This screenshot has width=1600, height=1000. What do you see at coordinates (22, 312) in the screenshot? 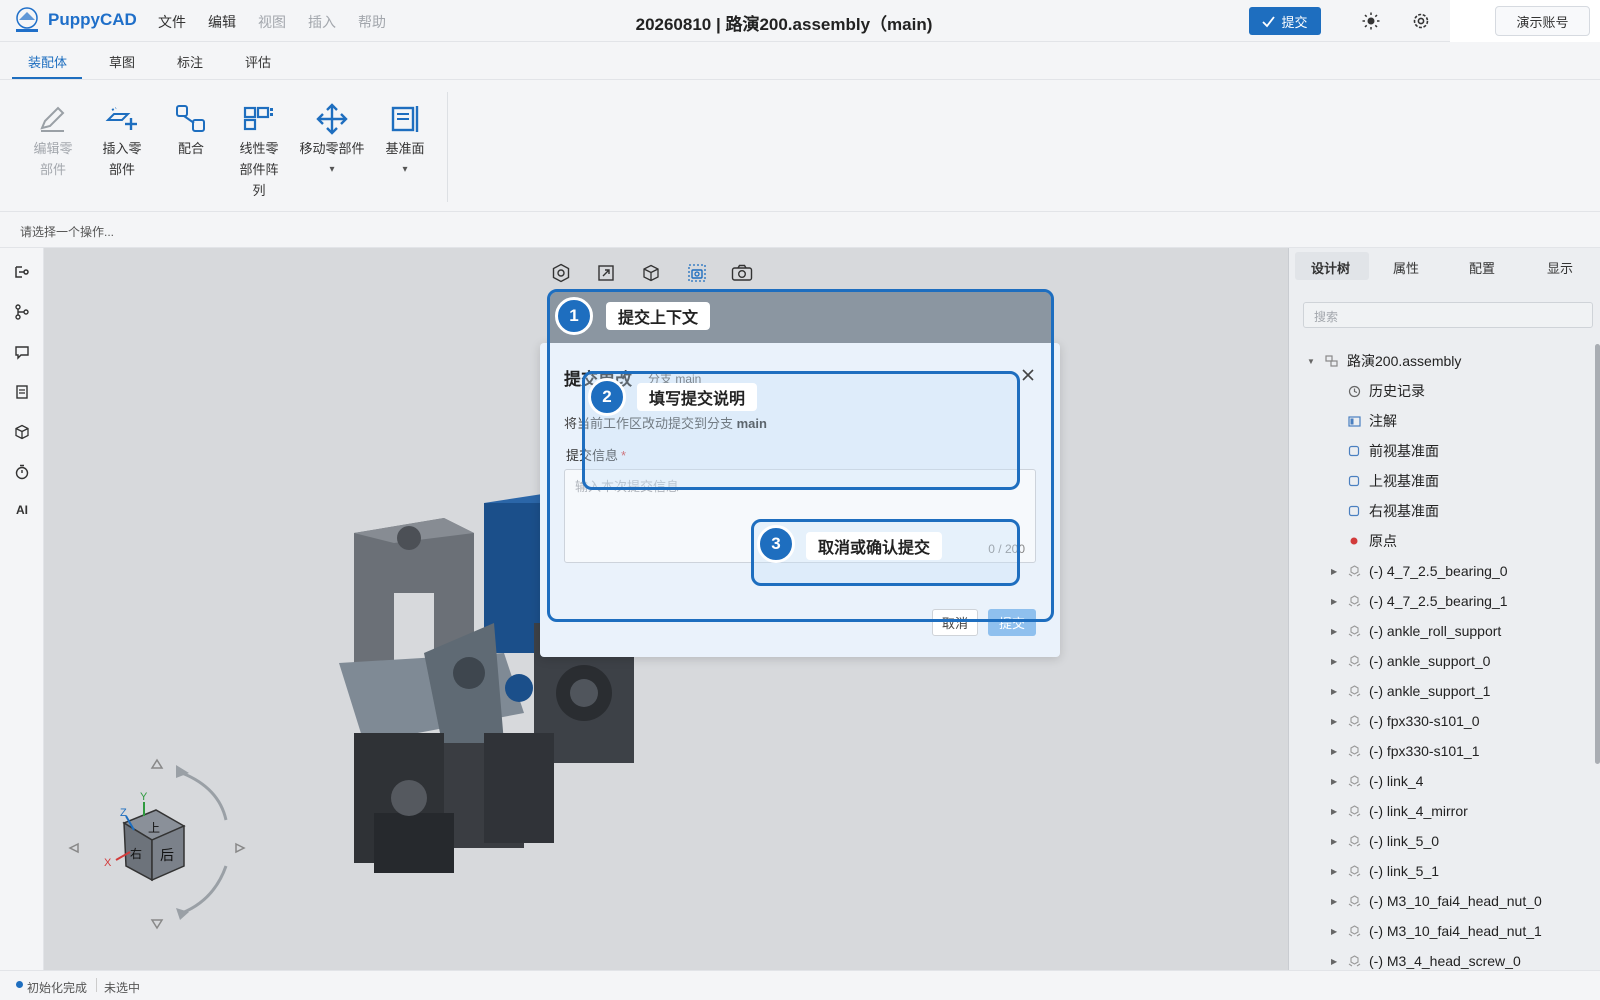
I see `branch-icon` at bounding box center [22, 312].